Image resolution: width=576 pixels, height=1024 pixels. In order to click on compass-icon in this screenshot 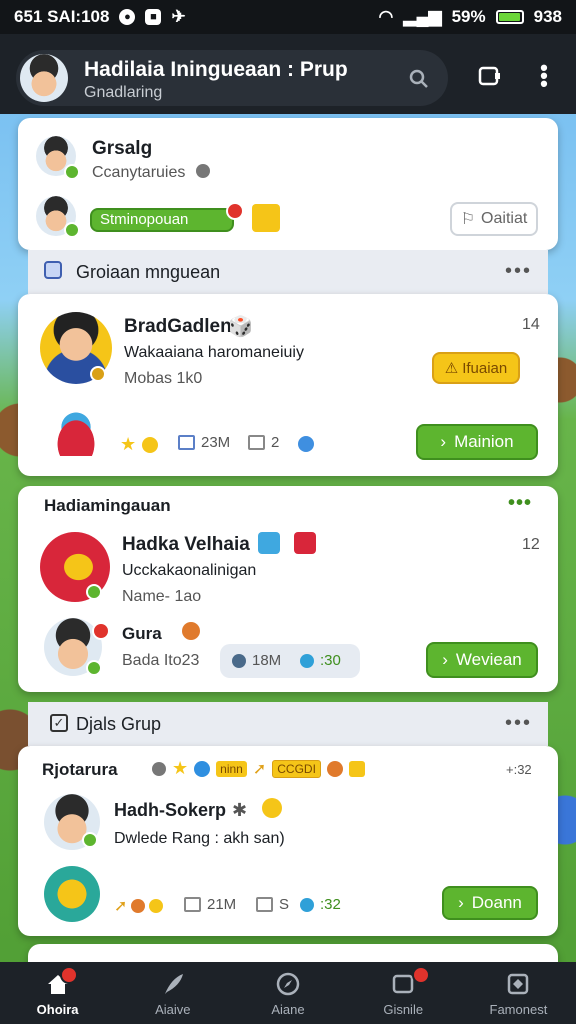, I will do `click(288, 984)`.